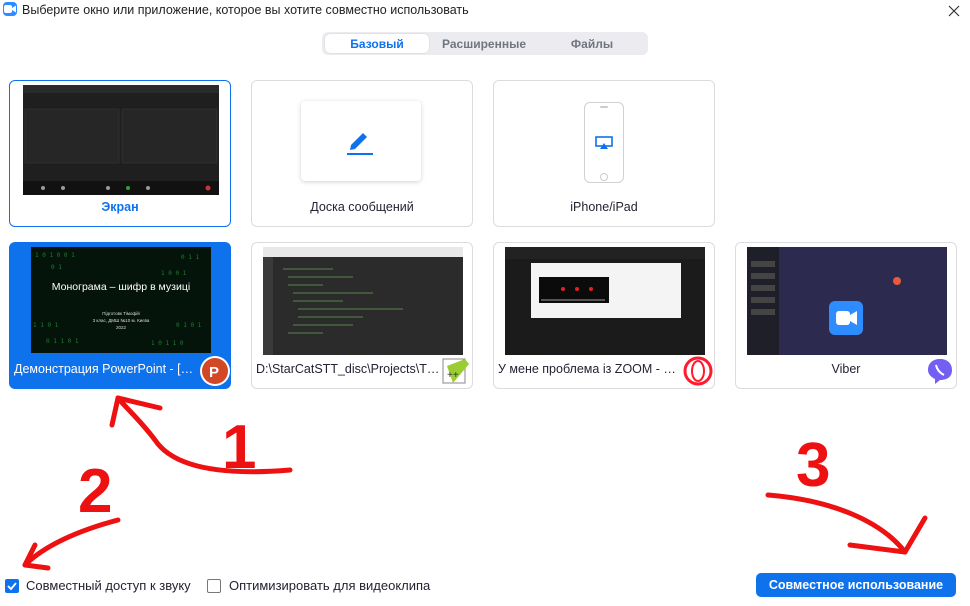 This screenshot has width=970, height=606. What do you see at coordinates (120, 207) in the screenshot?
I see `share-card-label: Экран` at bounding box center [120, 207].